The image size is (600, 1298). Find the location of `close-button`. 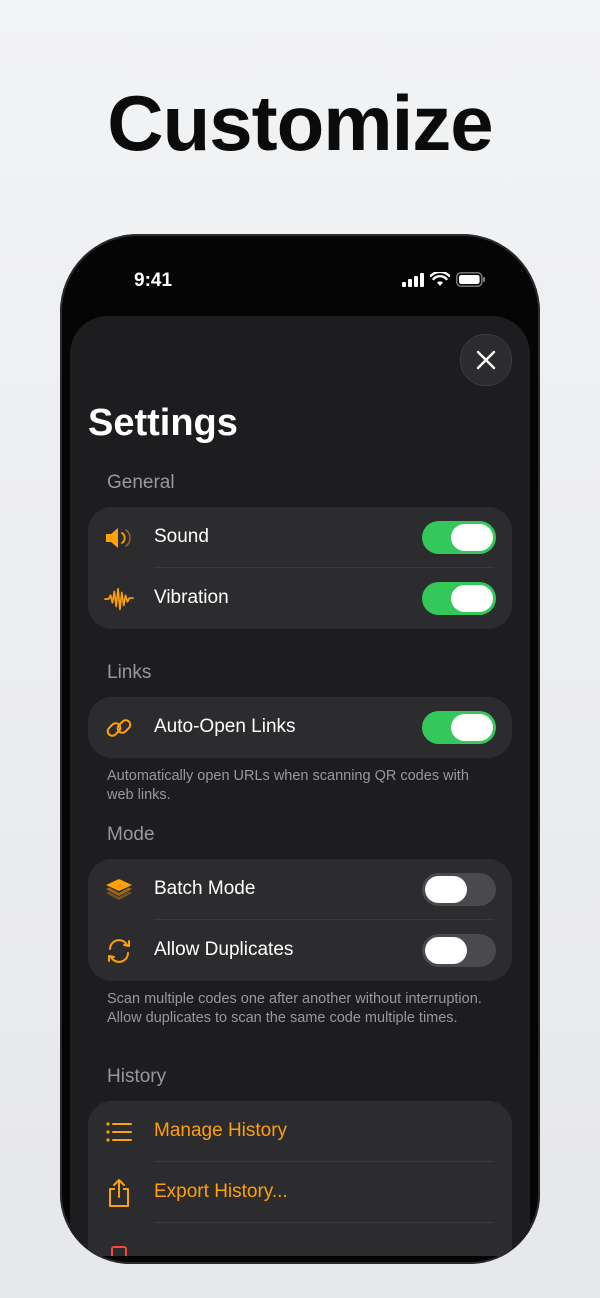

close-button is located at coordinates (486, 360).